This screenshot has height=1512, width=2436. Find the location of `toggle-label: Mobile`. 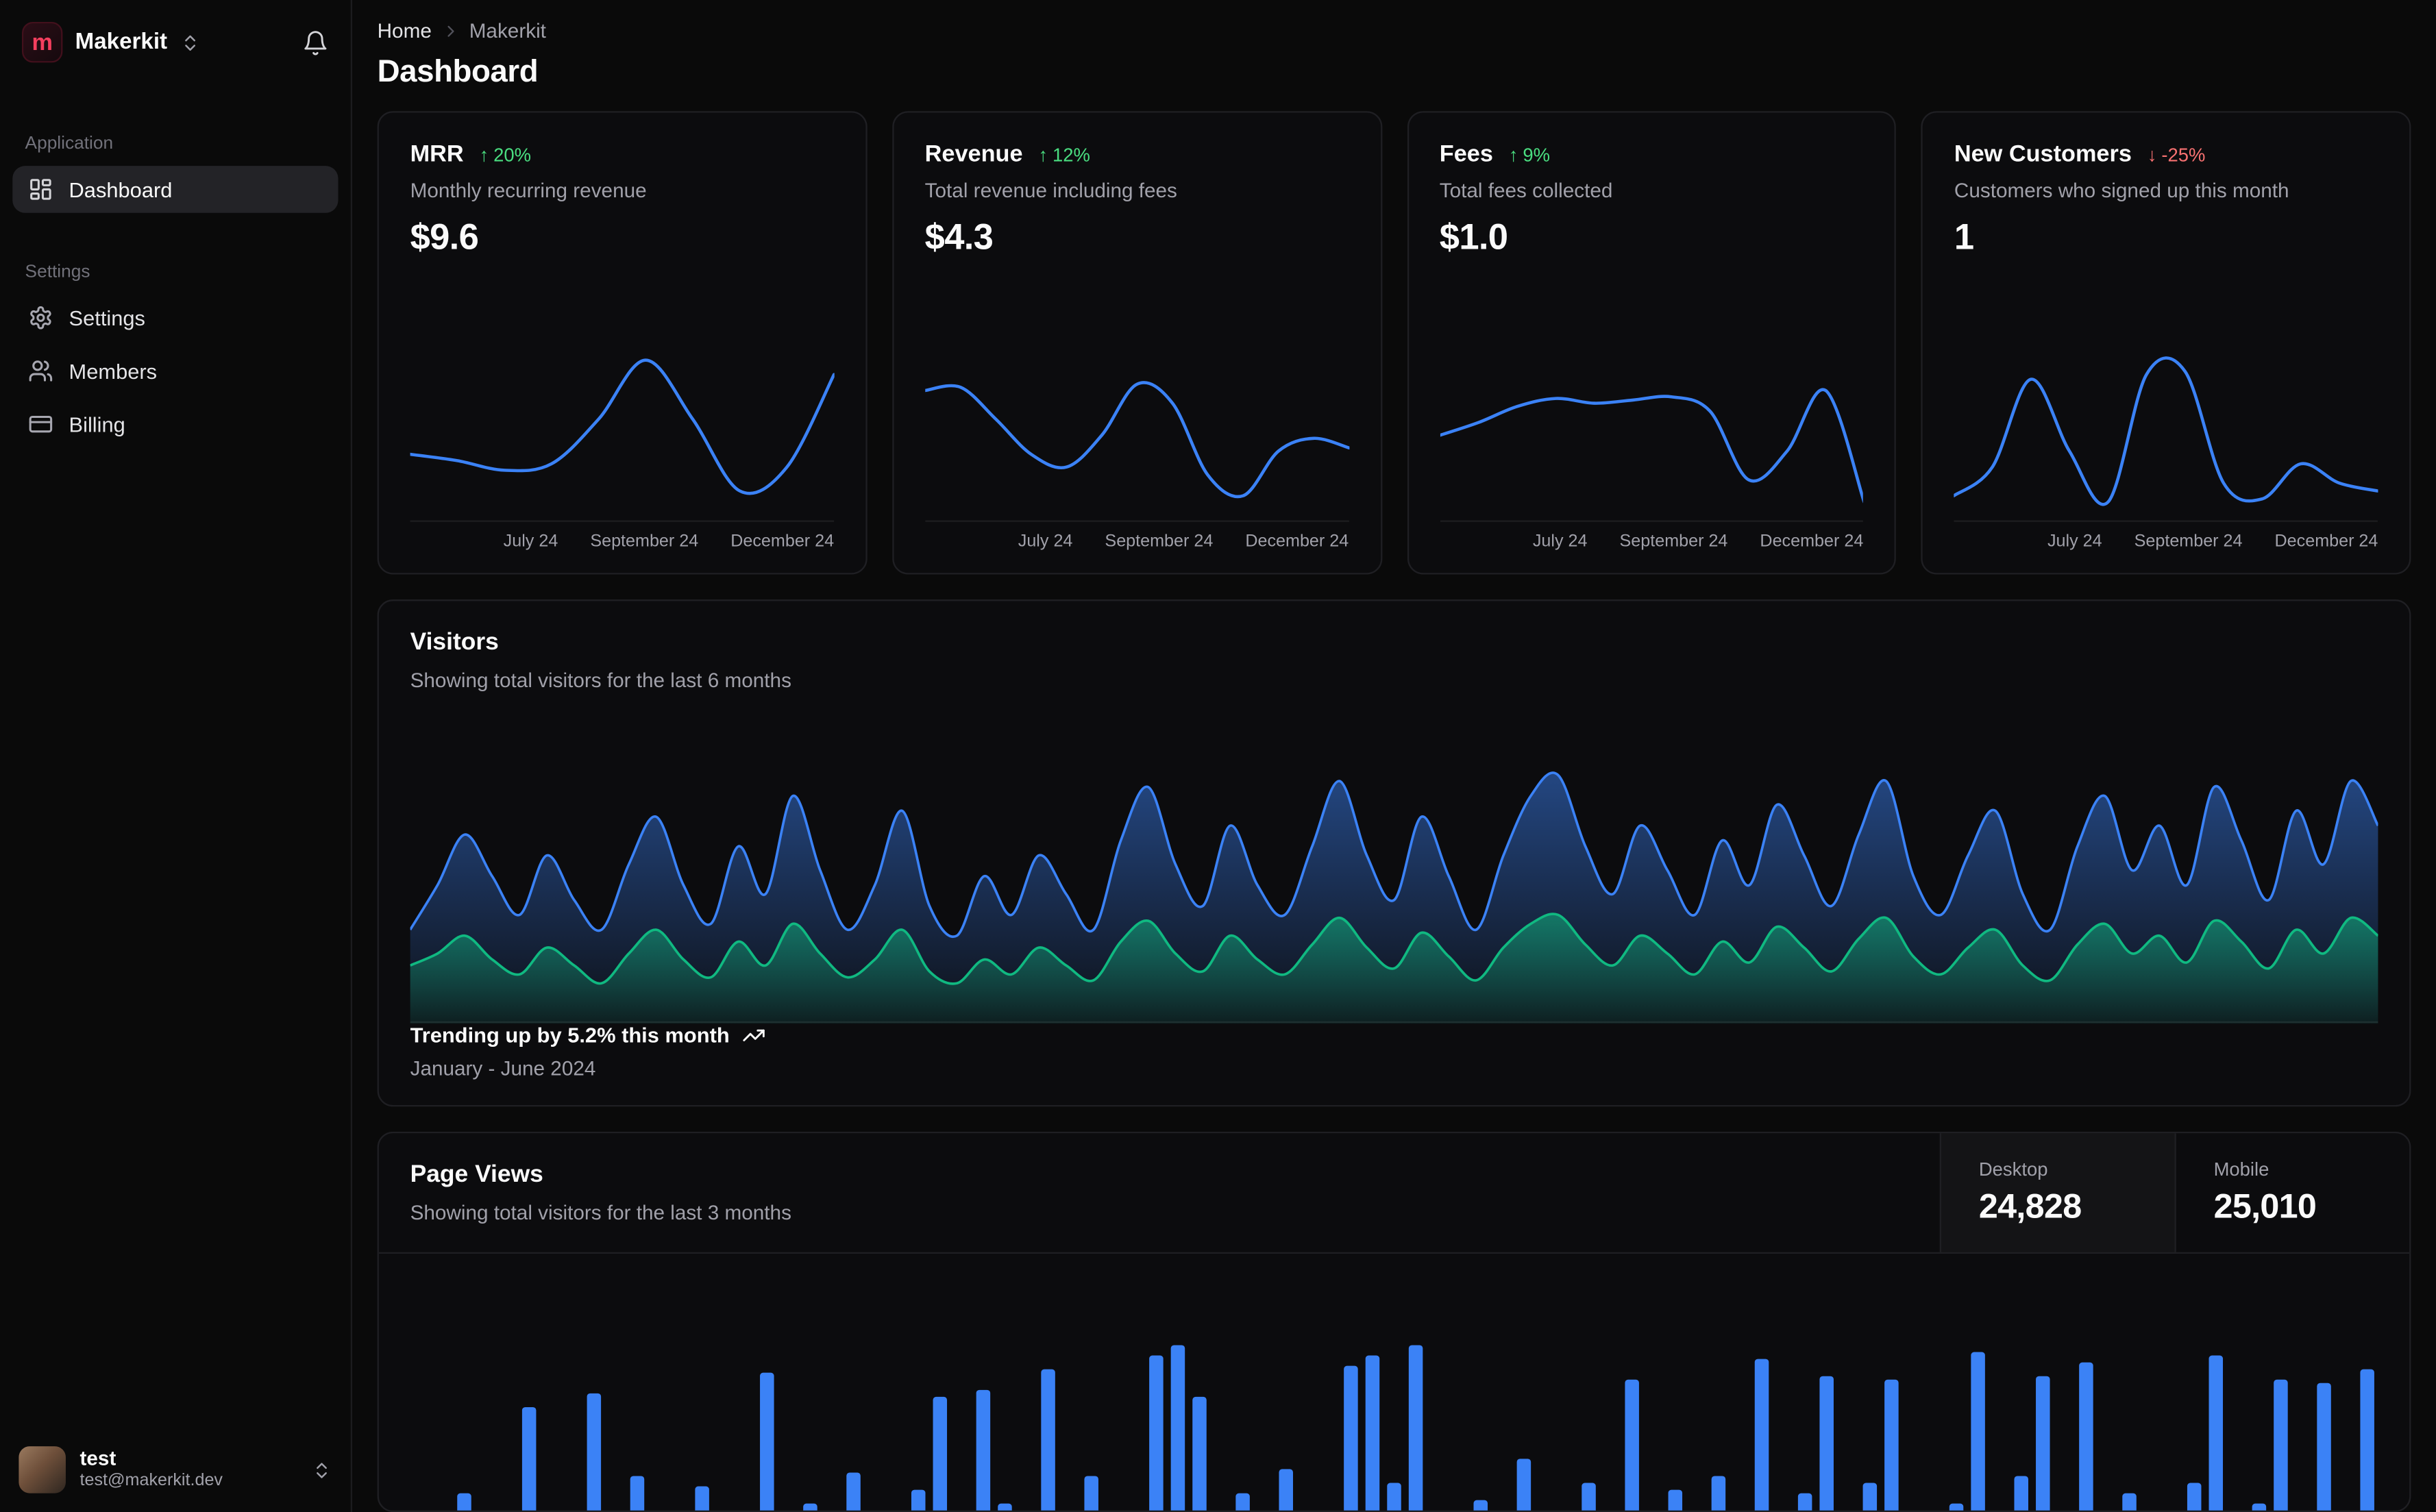

toggle-label: Mobile is located at coordinates (2241, 1169).